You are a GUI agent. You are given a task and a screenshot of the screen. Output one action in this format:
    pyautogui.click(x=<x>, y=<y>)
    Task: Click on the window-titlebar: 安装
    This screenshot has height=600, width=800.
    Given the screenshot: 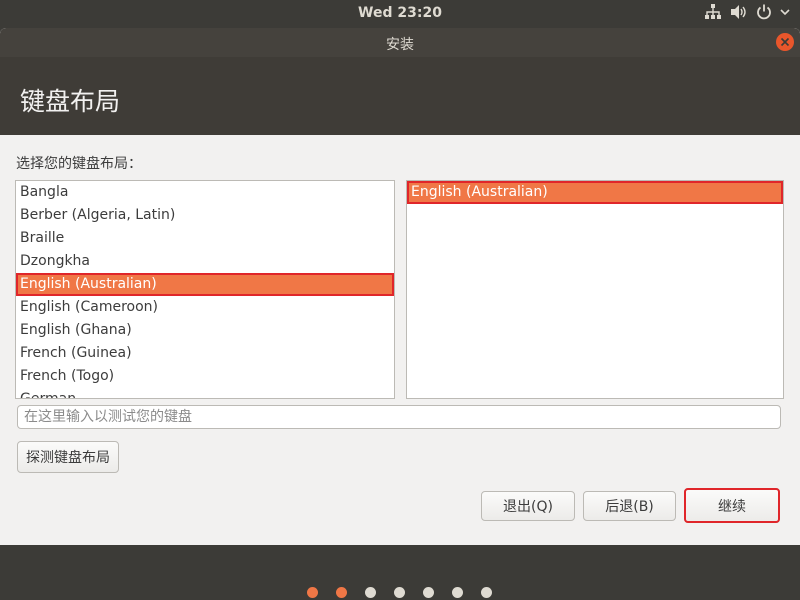 What is the action you would take?
    pyautogui.click(x=400, y=42)
    